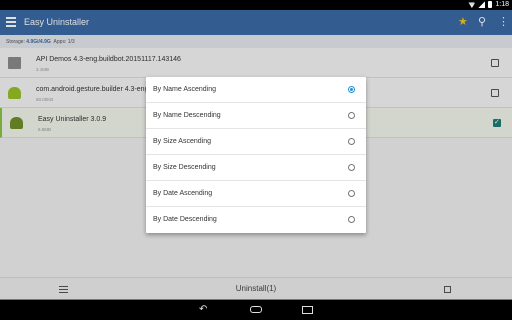 The width and height of the screenshot is (512, 320). Describe the element at coordinates (184, 167) in the screenshot. I see `sort-option-label: By Size Descending` at that location.